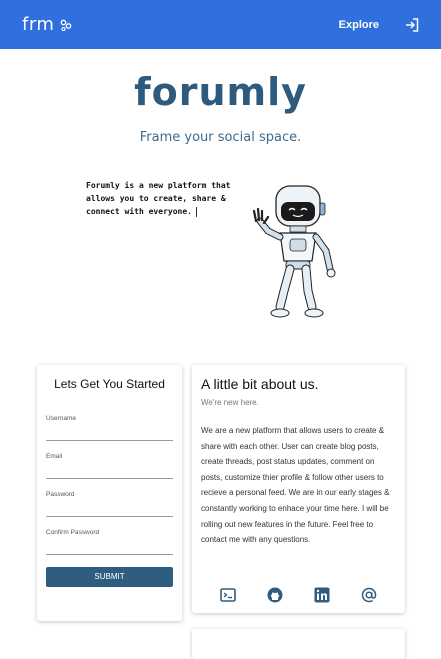 This screenshot has height=659, width=441. What do you see at coordinates (260, 384) in the screenshot?
I see `about-title: A little bit about us.` at bounding box center [260, 384].